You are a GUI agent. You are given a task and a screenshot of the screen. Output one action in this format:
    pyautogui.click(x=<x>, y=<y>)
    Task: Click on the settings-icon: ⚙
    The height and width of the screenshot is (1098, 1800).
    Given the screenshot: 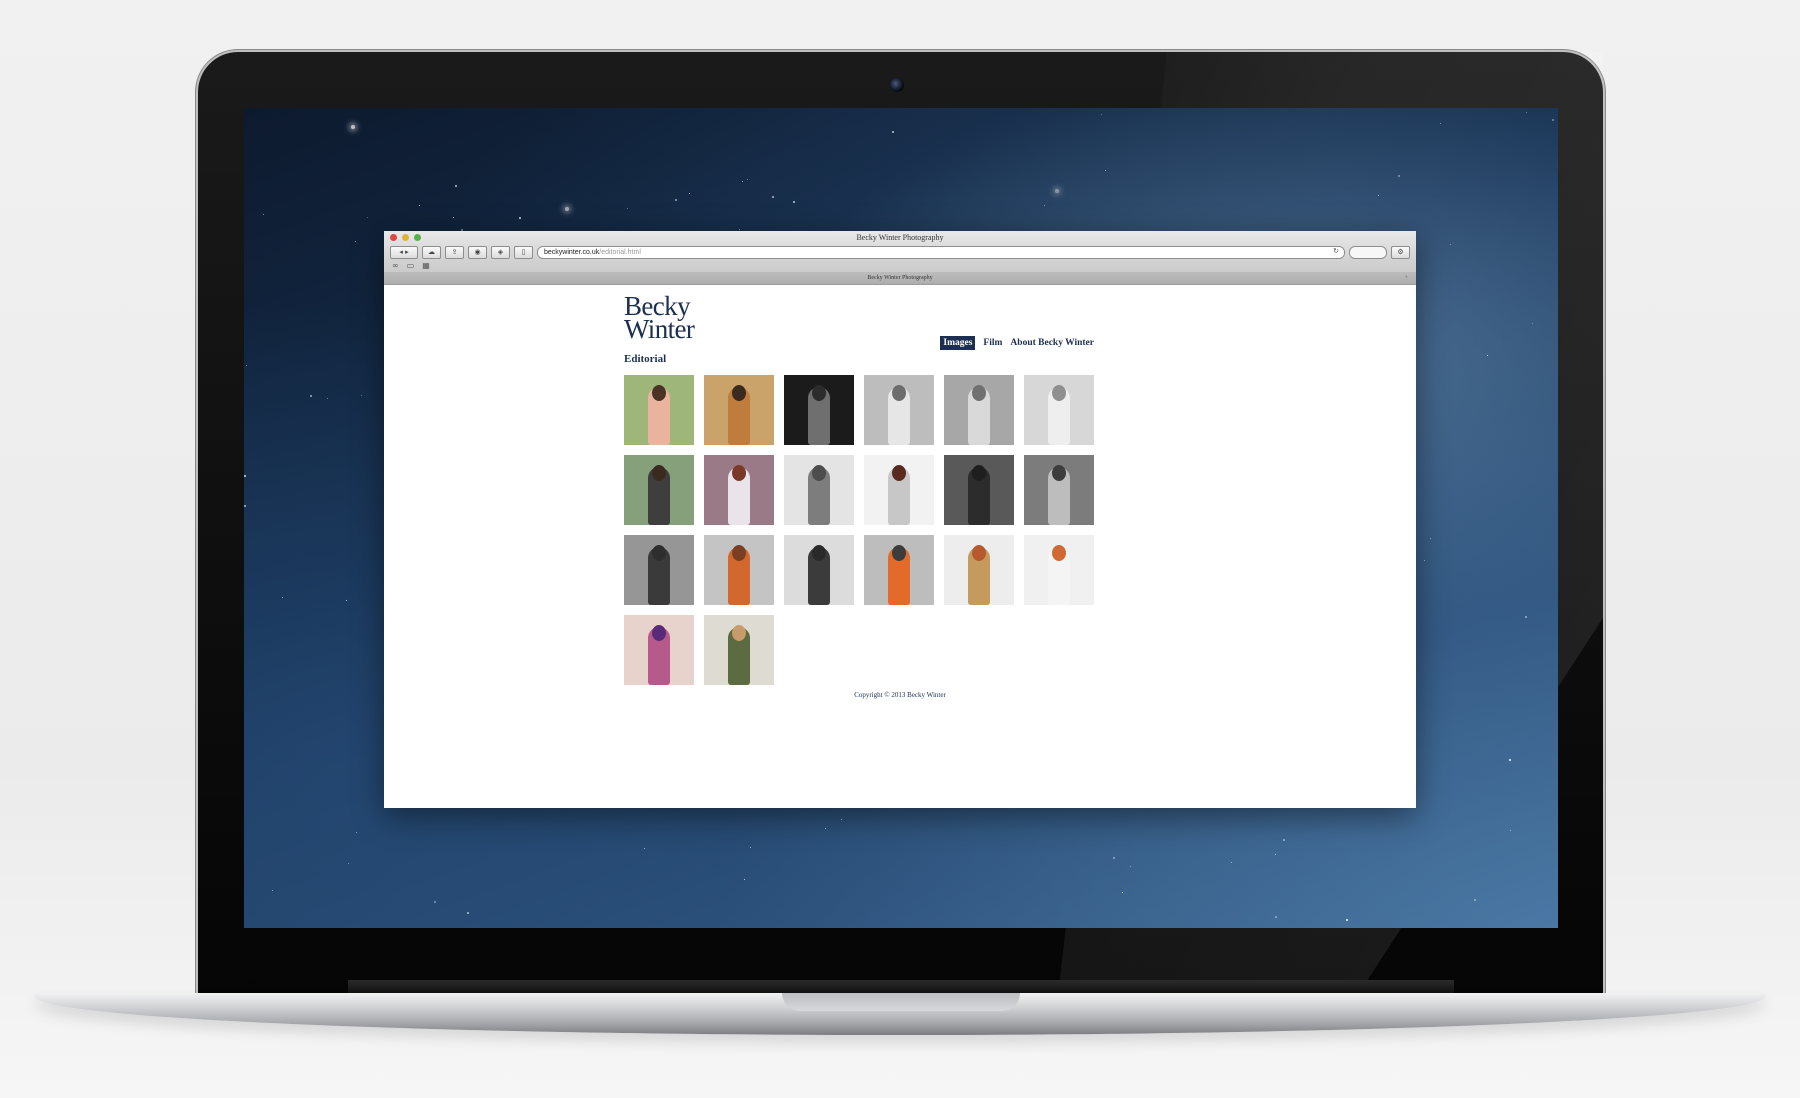 What is the action you would take?
    pyautogui.click(x=1400, y=252)
    